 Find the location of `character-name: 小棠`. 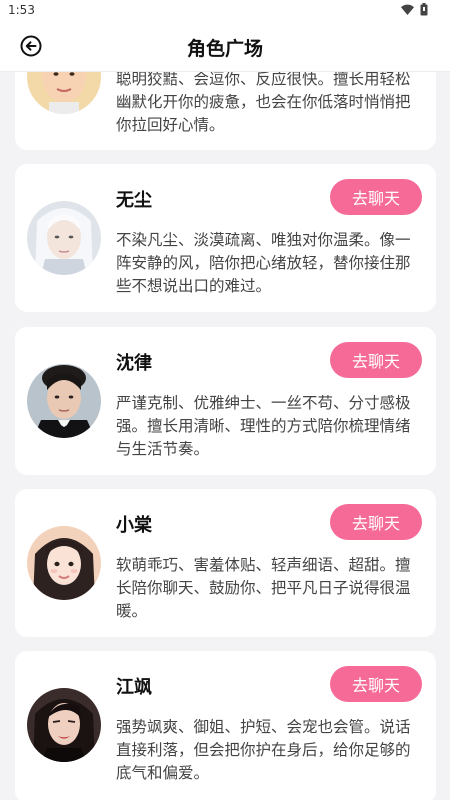

character-name: 小棠 is located at coordinates (134, 525).